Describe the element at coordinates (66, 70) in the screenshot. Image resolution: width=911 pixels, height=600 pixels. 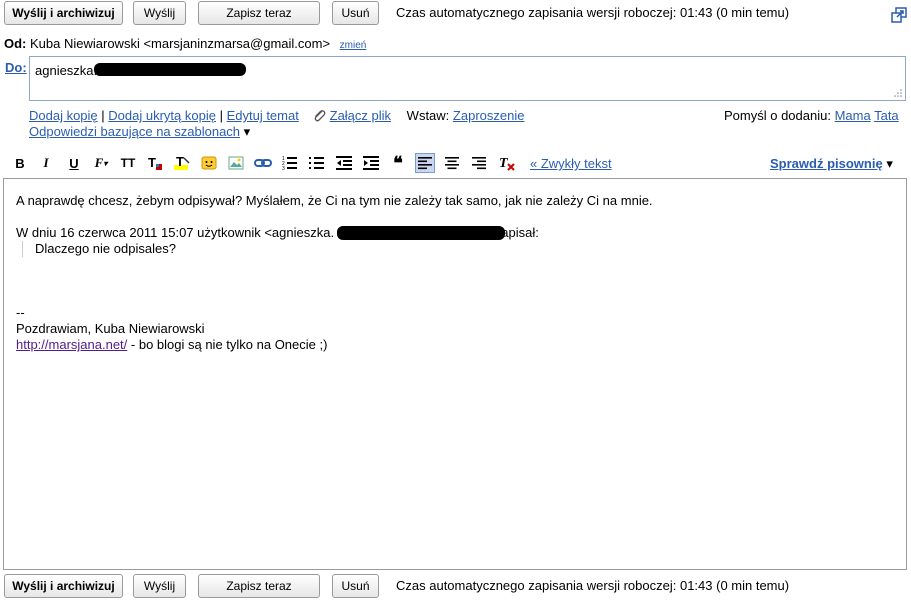
I see `to-value: agnieszka.` at that location.